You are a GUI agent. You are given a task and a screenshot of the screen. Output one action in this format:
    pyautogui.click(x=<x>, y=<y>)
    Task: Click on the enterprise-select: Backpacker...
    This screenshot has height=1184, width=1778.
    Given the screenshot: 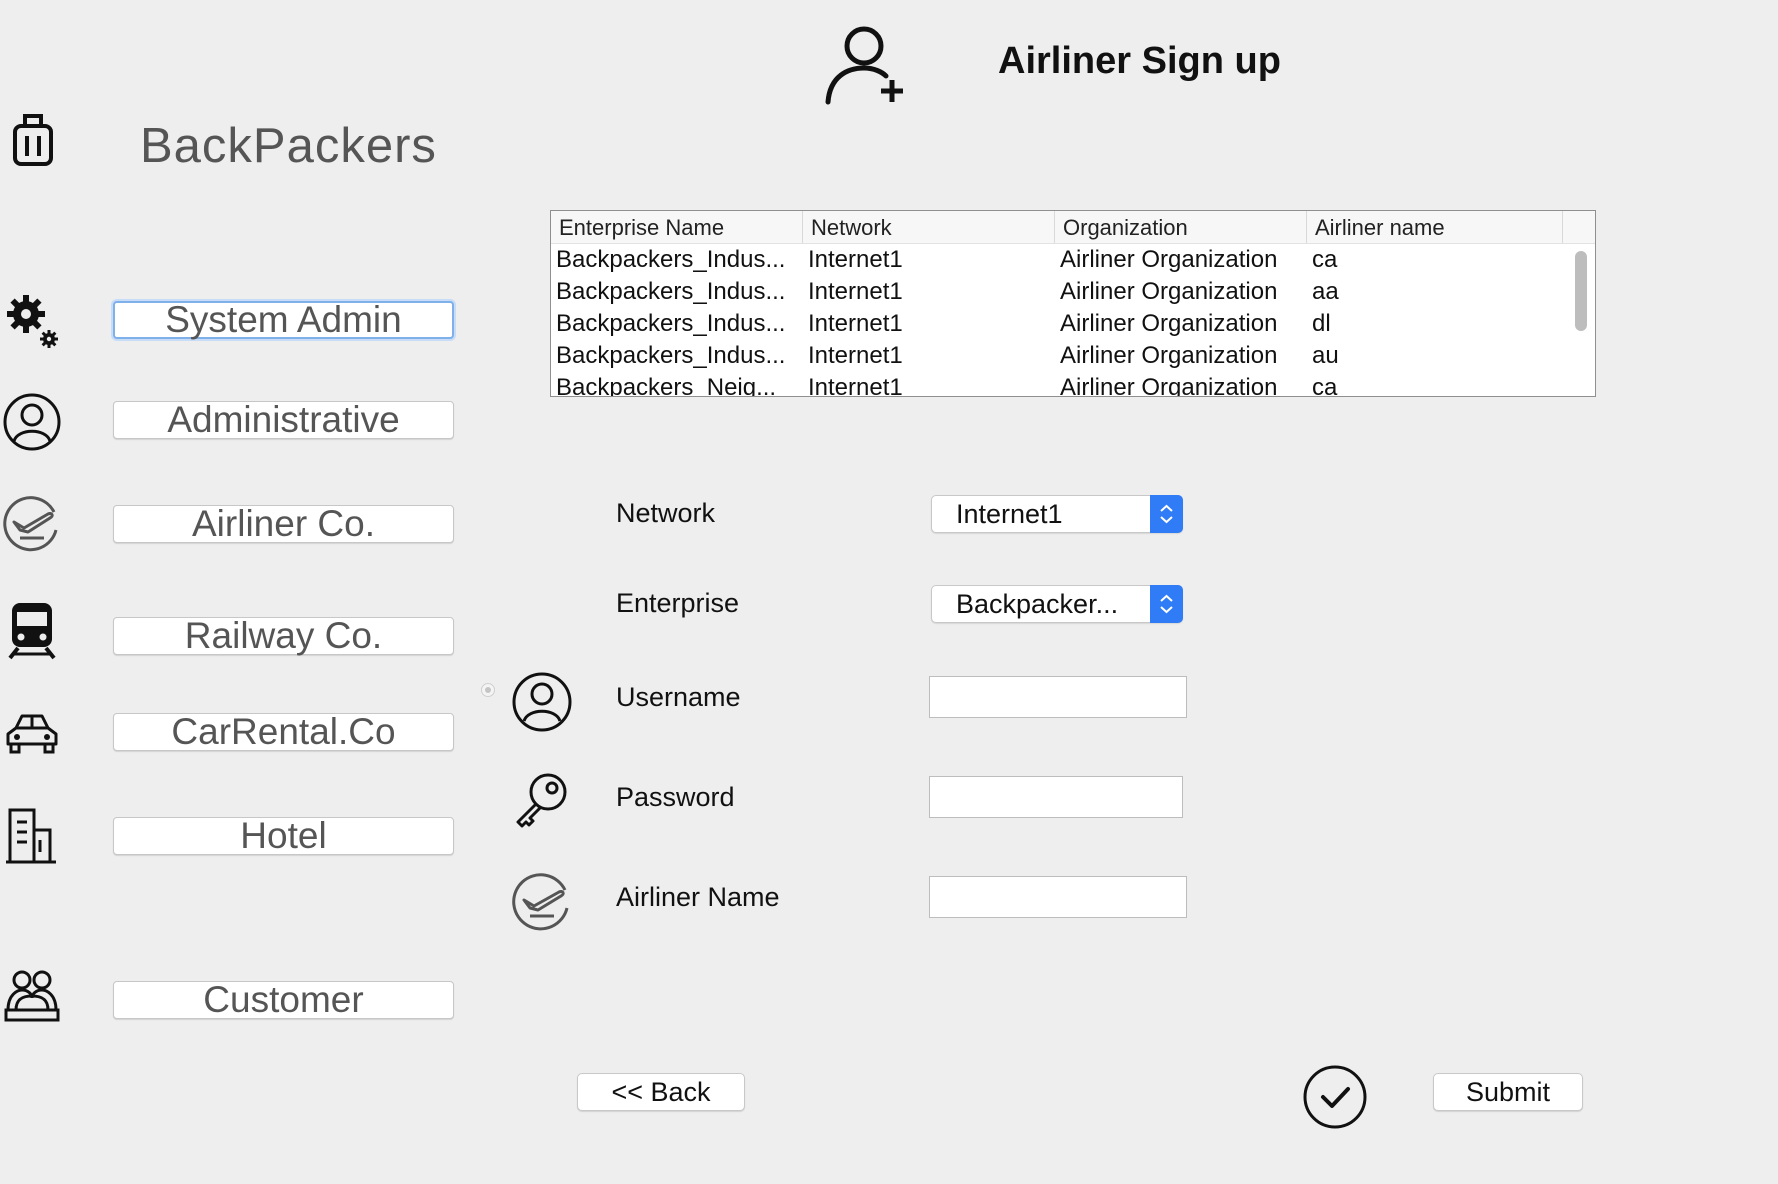 What is the action you would take?
    pyautogui.click(x=1057, y=604)
    